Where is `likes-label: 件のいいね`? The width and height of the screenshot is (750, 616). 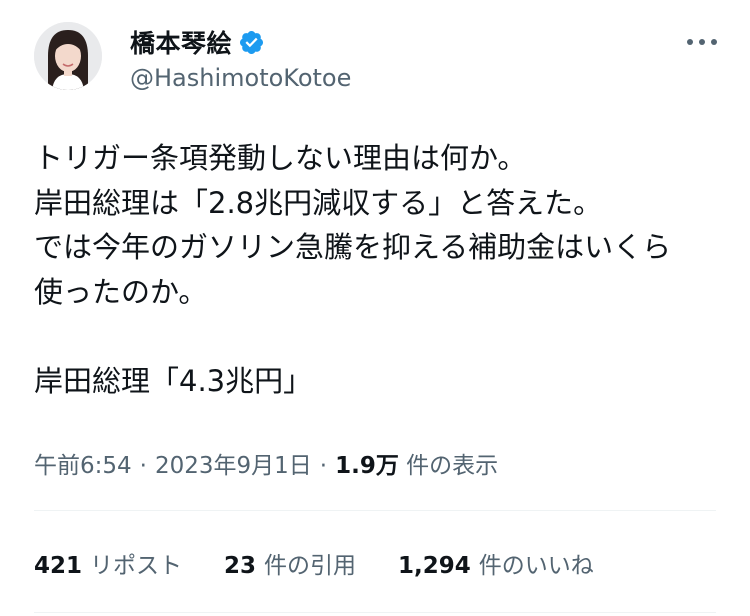
likes-label: 件のいいね is located at coordinates (536, 566).